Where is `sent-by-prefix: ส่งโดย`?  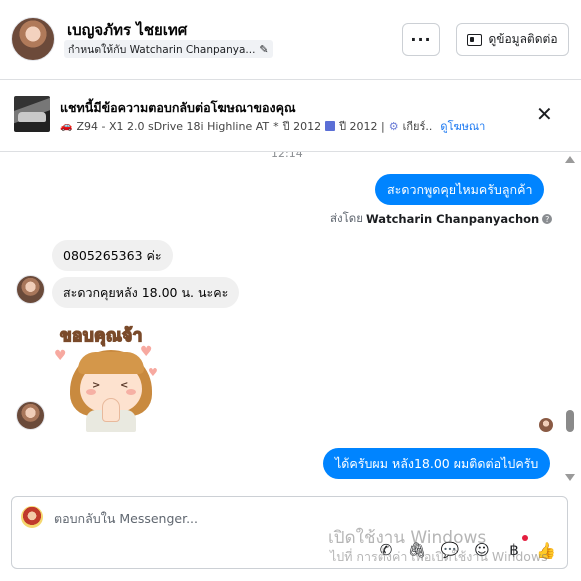
sent-by-prefix: ส่งโดย is located at coordinates (347, 218).